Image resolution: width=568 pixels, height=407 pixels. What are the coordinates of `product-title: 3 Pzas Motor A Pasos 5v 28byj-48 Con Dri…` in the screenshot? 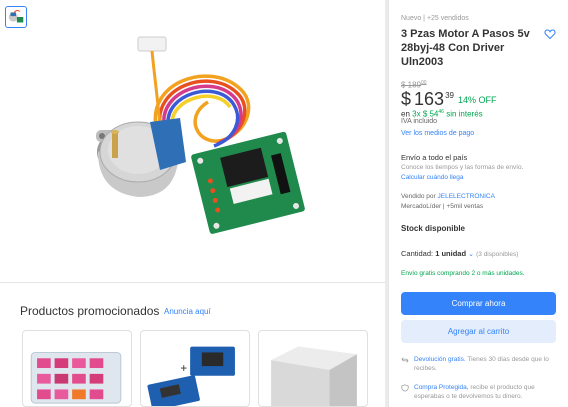 It's located at (465, 48).